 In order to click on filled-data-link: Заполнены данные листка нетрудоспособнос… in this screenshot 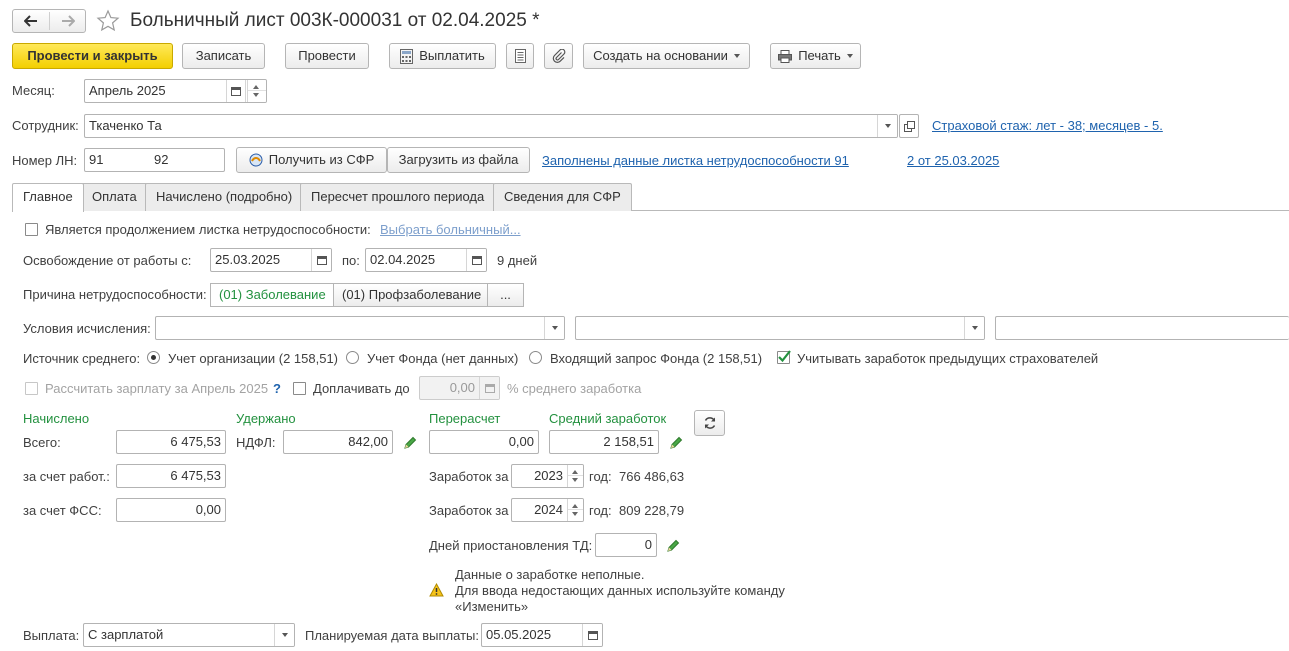, I will do `click(695, 161)`.